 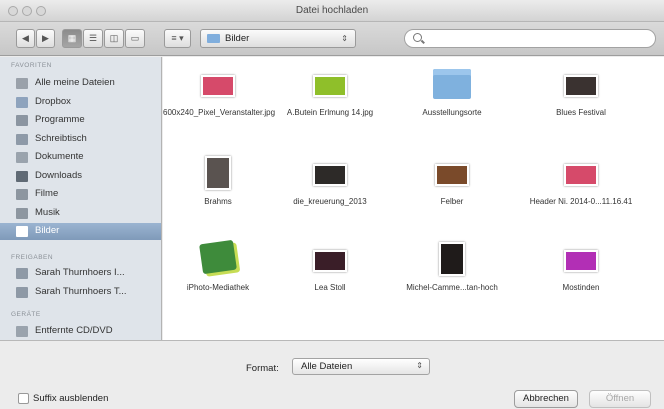 What do you see at coordinates (22, 331) in the screenshot?
I see `remote-disc-icon` at bounding box center [22, 331].